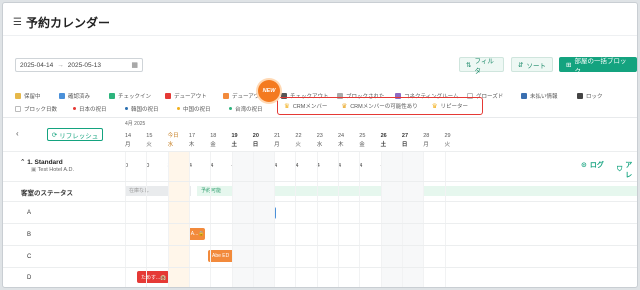  I want to click on date-from: 2025-04-14, so click(36, 65).